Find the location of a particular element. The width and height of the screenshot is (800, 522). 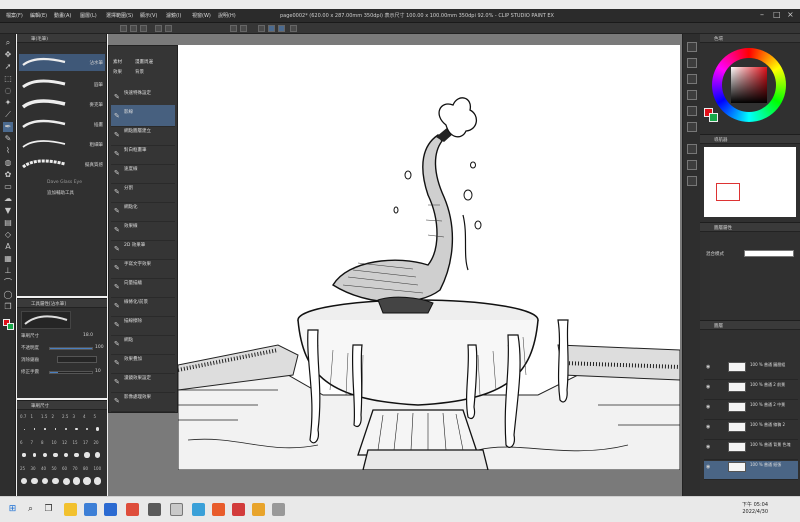

tab-manga: 漫畫周邊 is located at coordinates (144, 62).